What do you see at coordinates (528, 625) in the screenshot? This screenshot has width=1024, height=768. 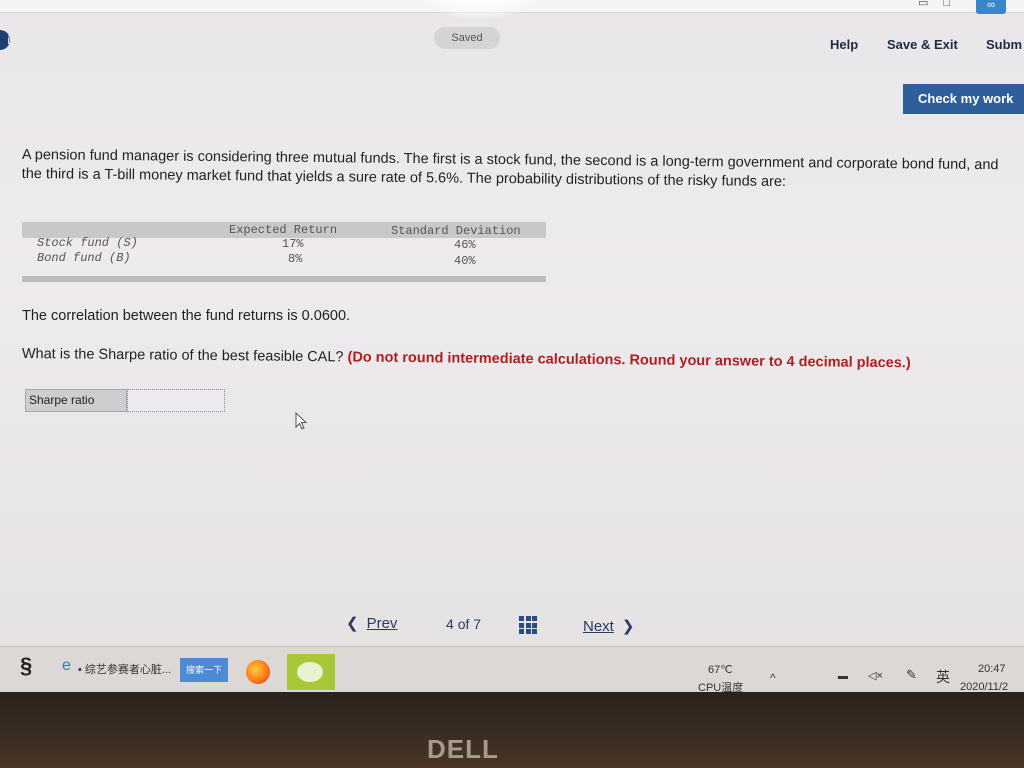 I see `question-grid-icon` at bounding box center [528, 625].